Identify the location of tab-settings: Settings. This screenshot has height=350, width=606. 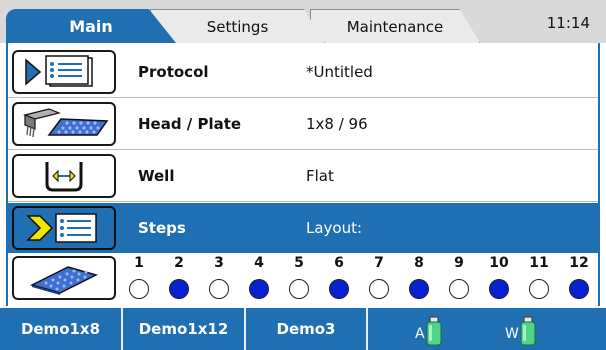
(237, 26).